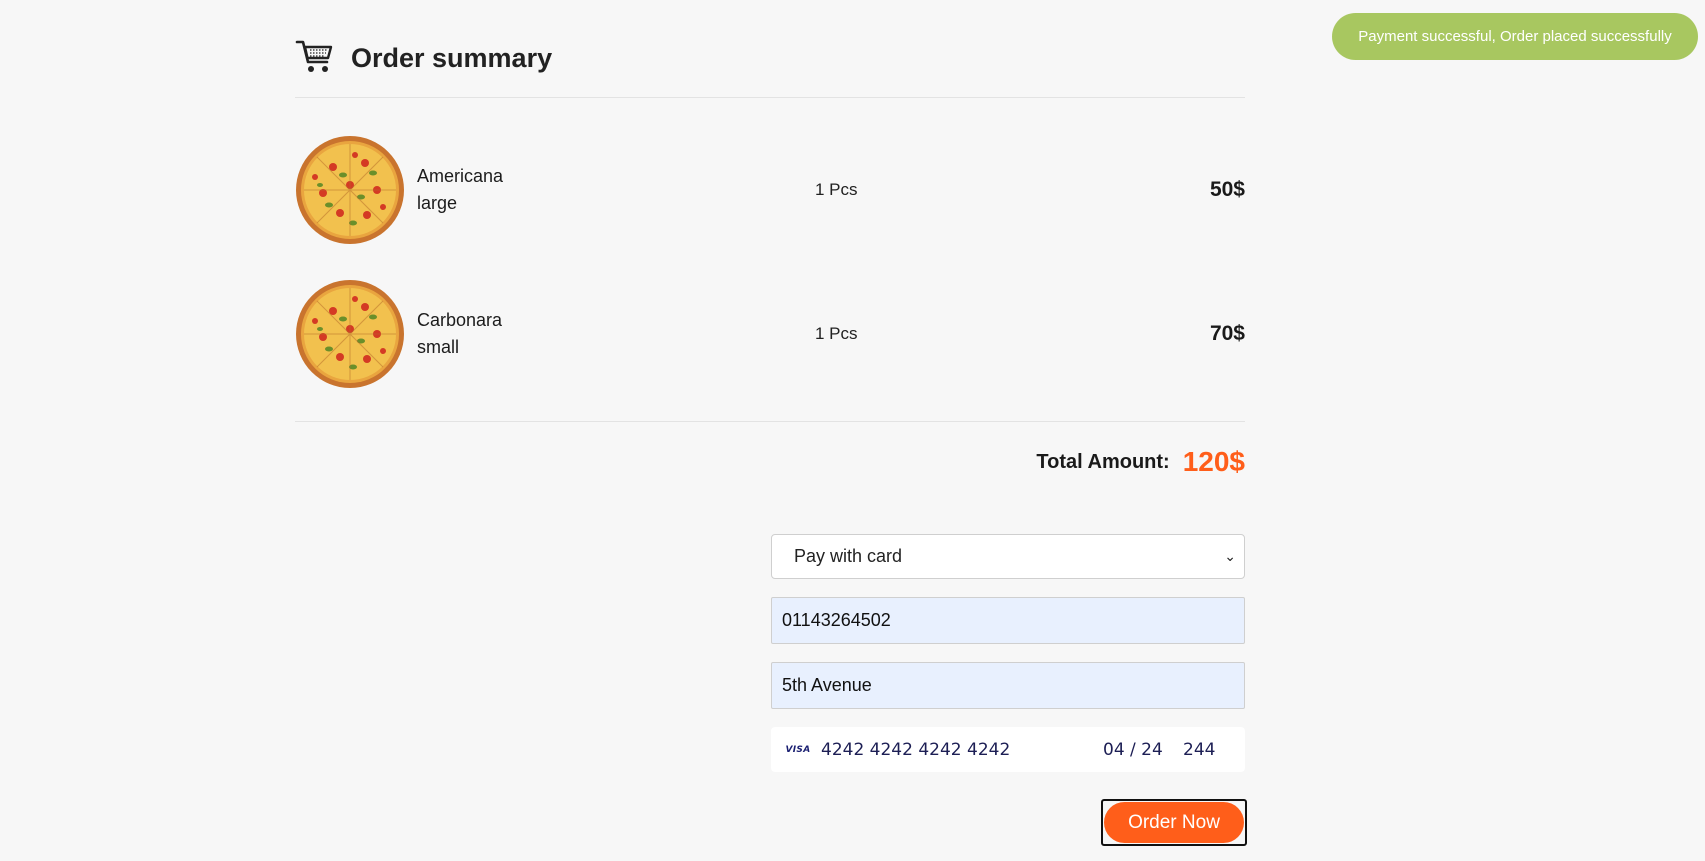 The width and height of the screenshot is (1705, 861). I want to click on phone-value: 01143264502, so click(836, 620).